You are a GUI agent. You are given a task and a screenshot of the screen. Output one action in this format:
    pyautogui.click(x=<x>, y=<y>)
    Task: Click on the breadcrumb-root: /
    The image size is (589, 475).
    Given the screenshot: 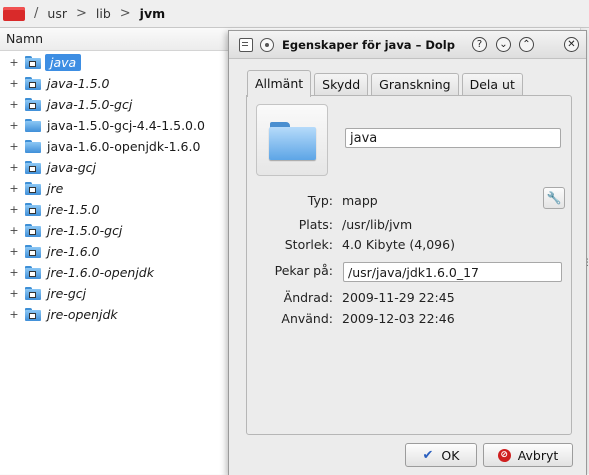 What is the action you would take?
    pyautogui.click(x=36, y=13)
    